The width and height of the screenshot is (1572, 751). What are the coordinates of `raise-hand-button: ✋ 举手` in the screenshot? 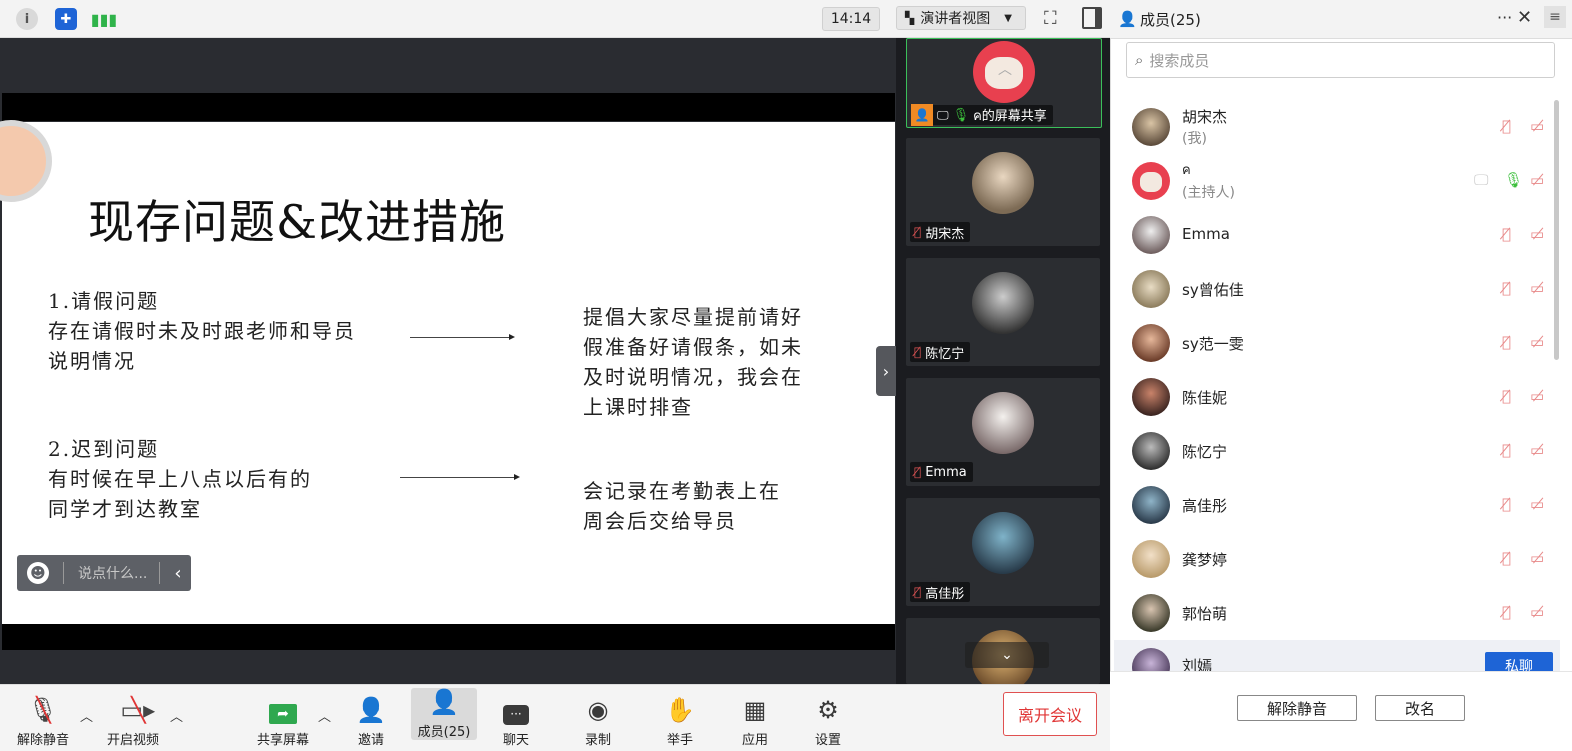 It's located at (680, 718).